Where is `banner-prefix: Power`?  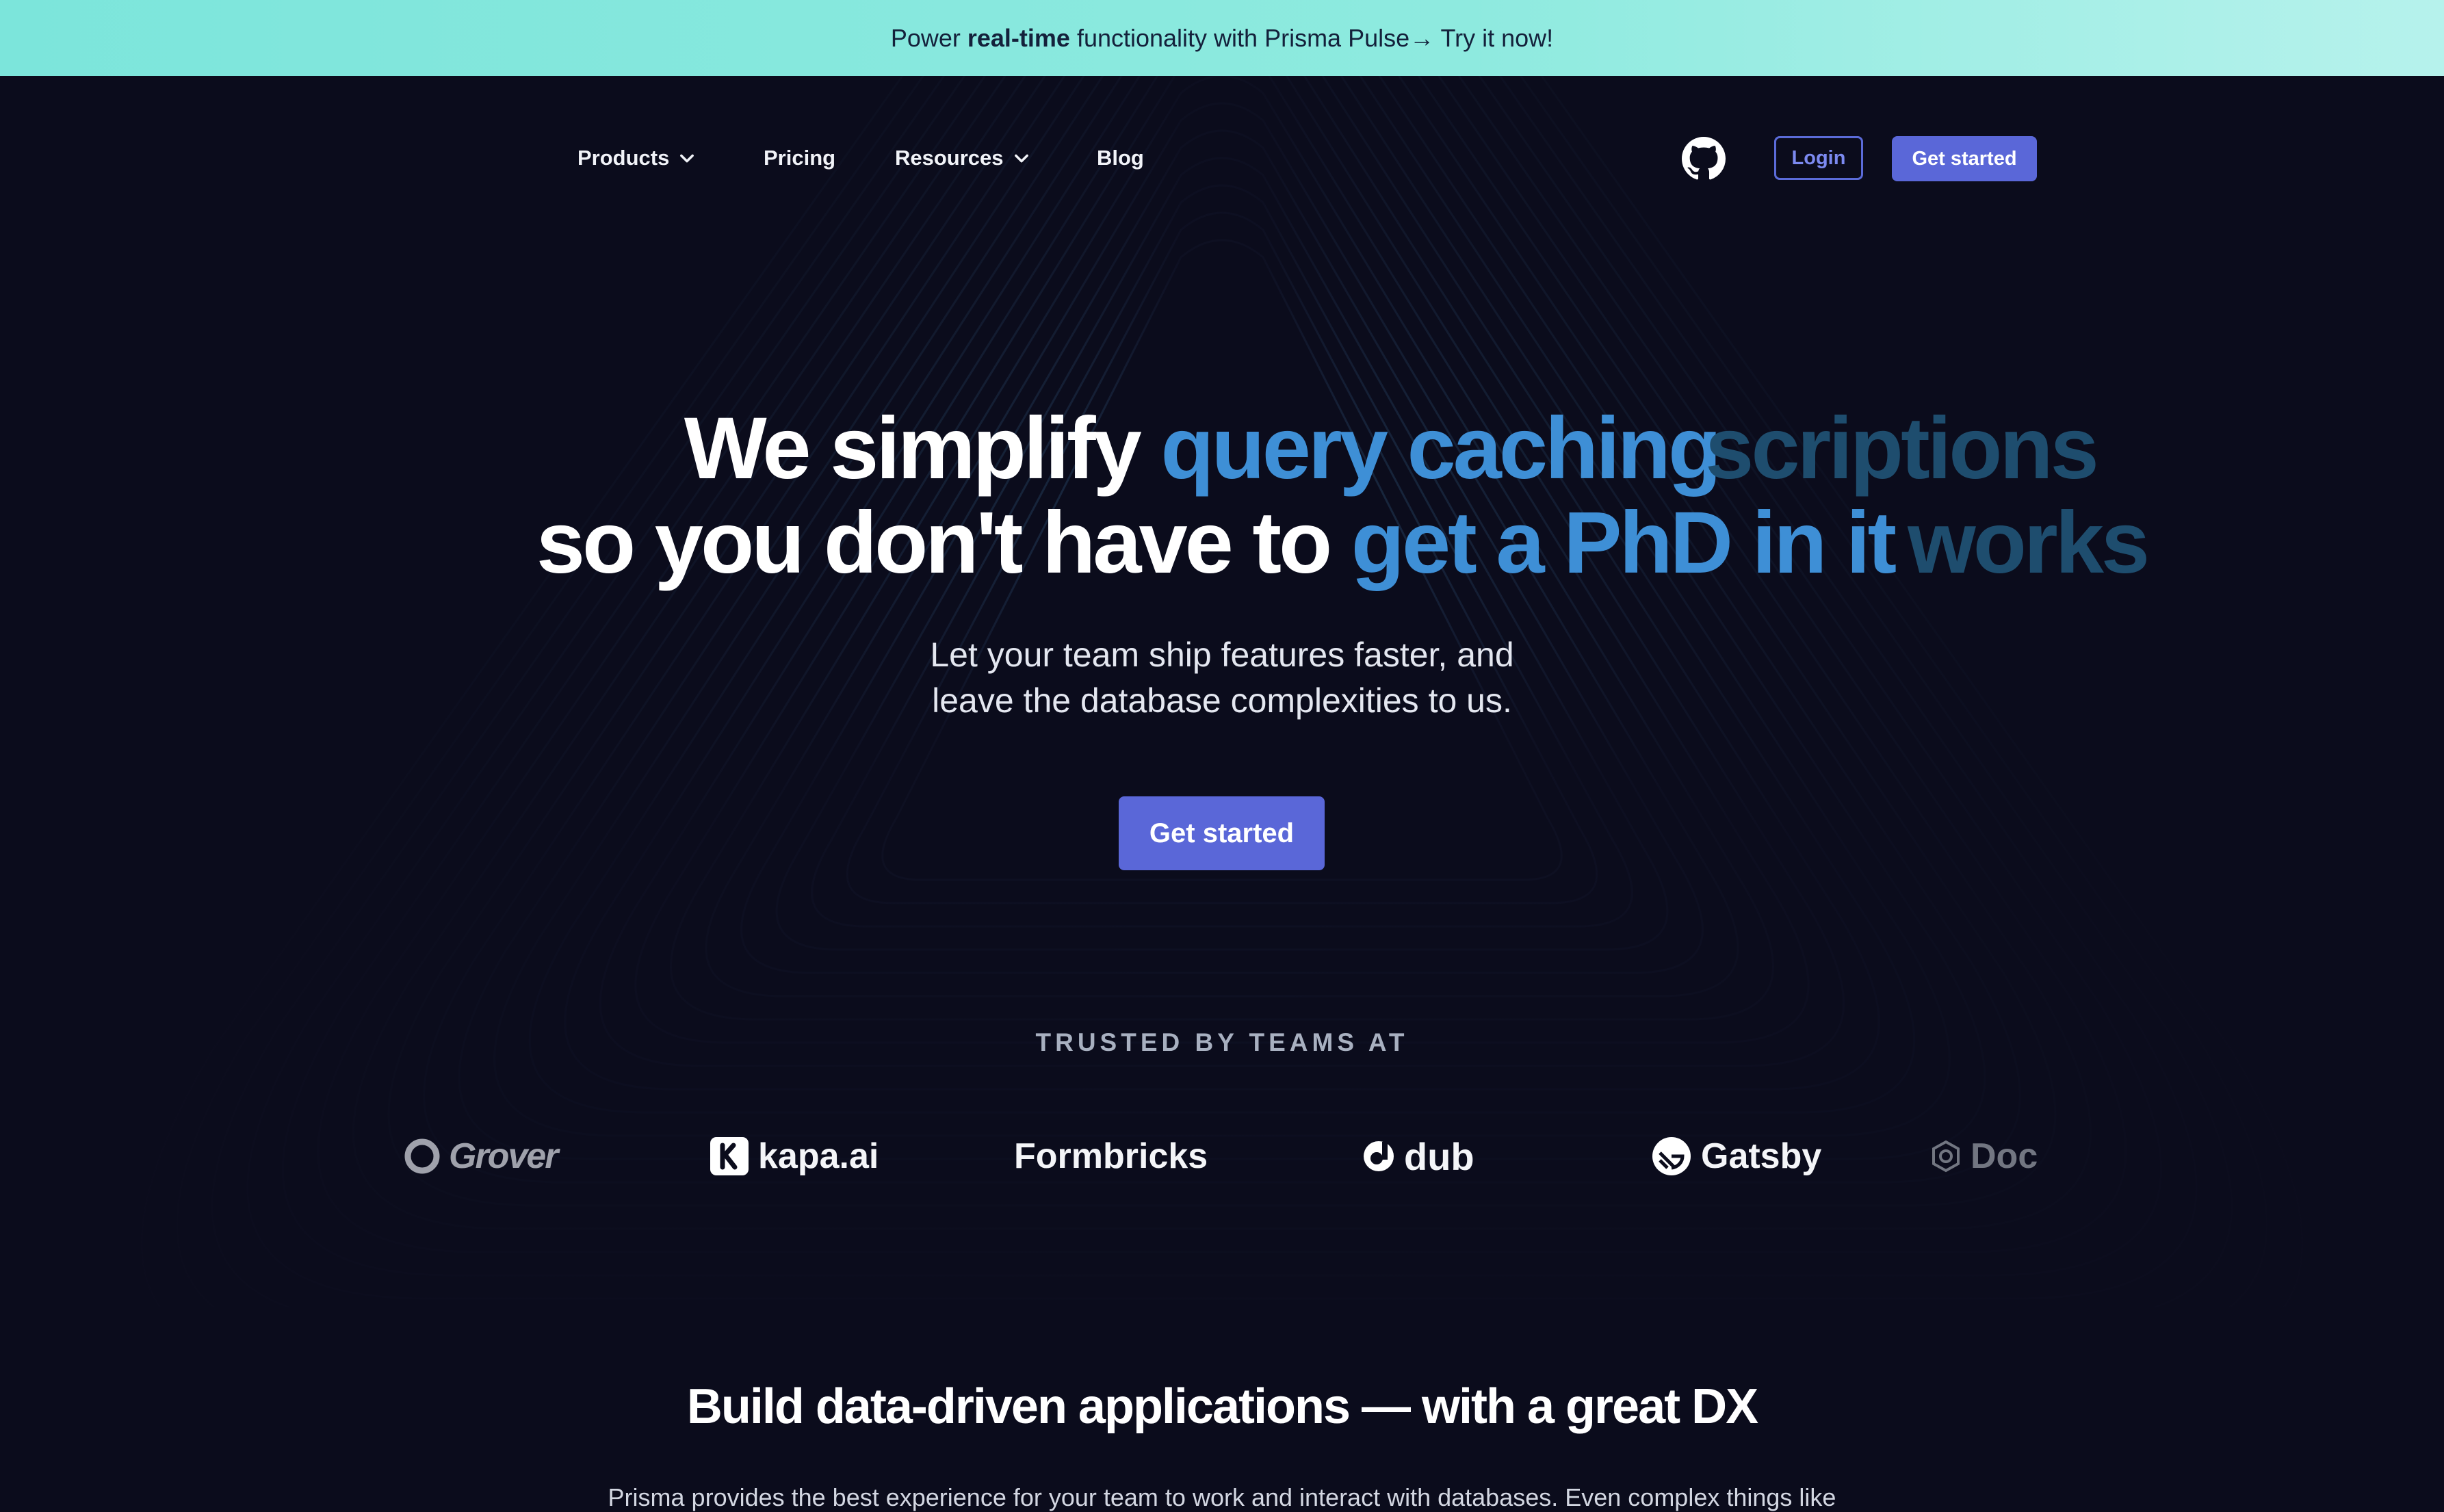
banner-prefix: Power is located at coordinates (928, 37).